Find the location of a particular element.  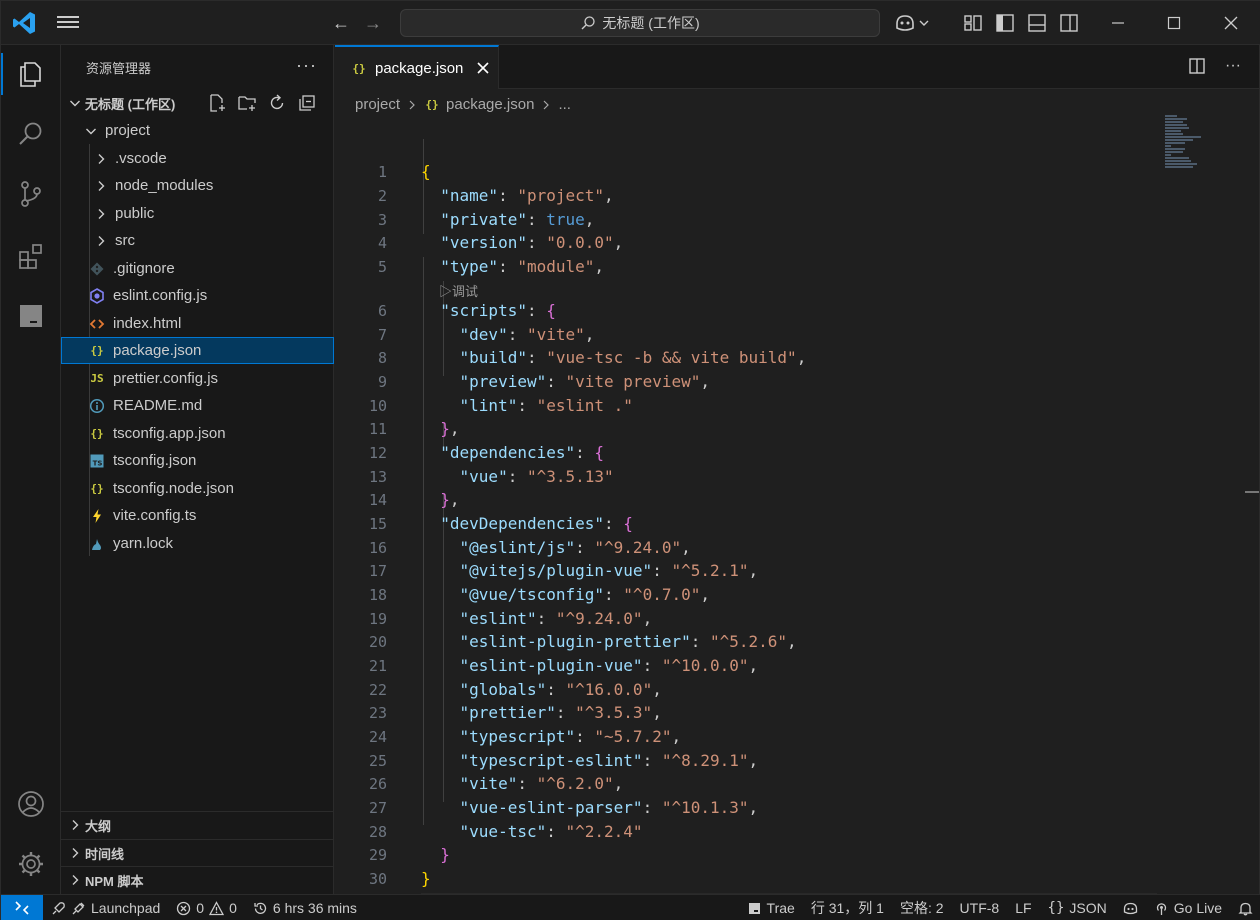

yarn-icon is located at coordinates (97, 544).